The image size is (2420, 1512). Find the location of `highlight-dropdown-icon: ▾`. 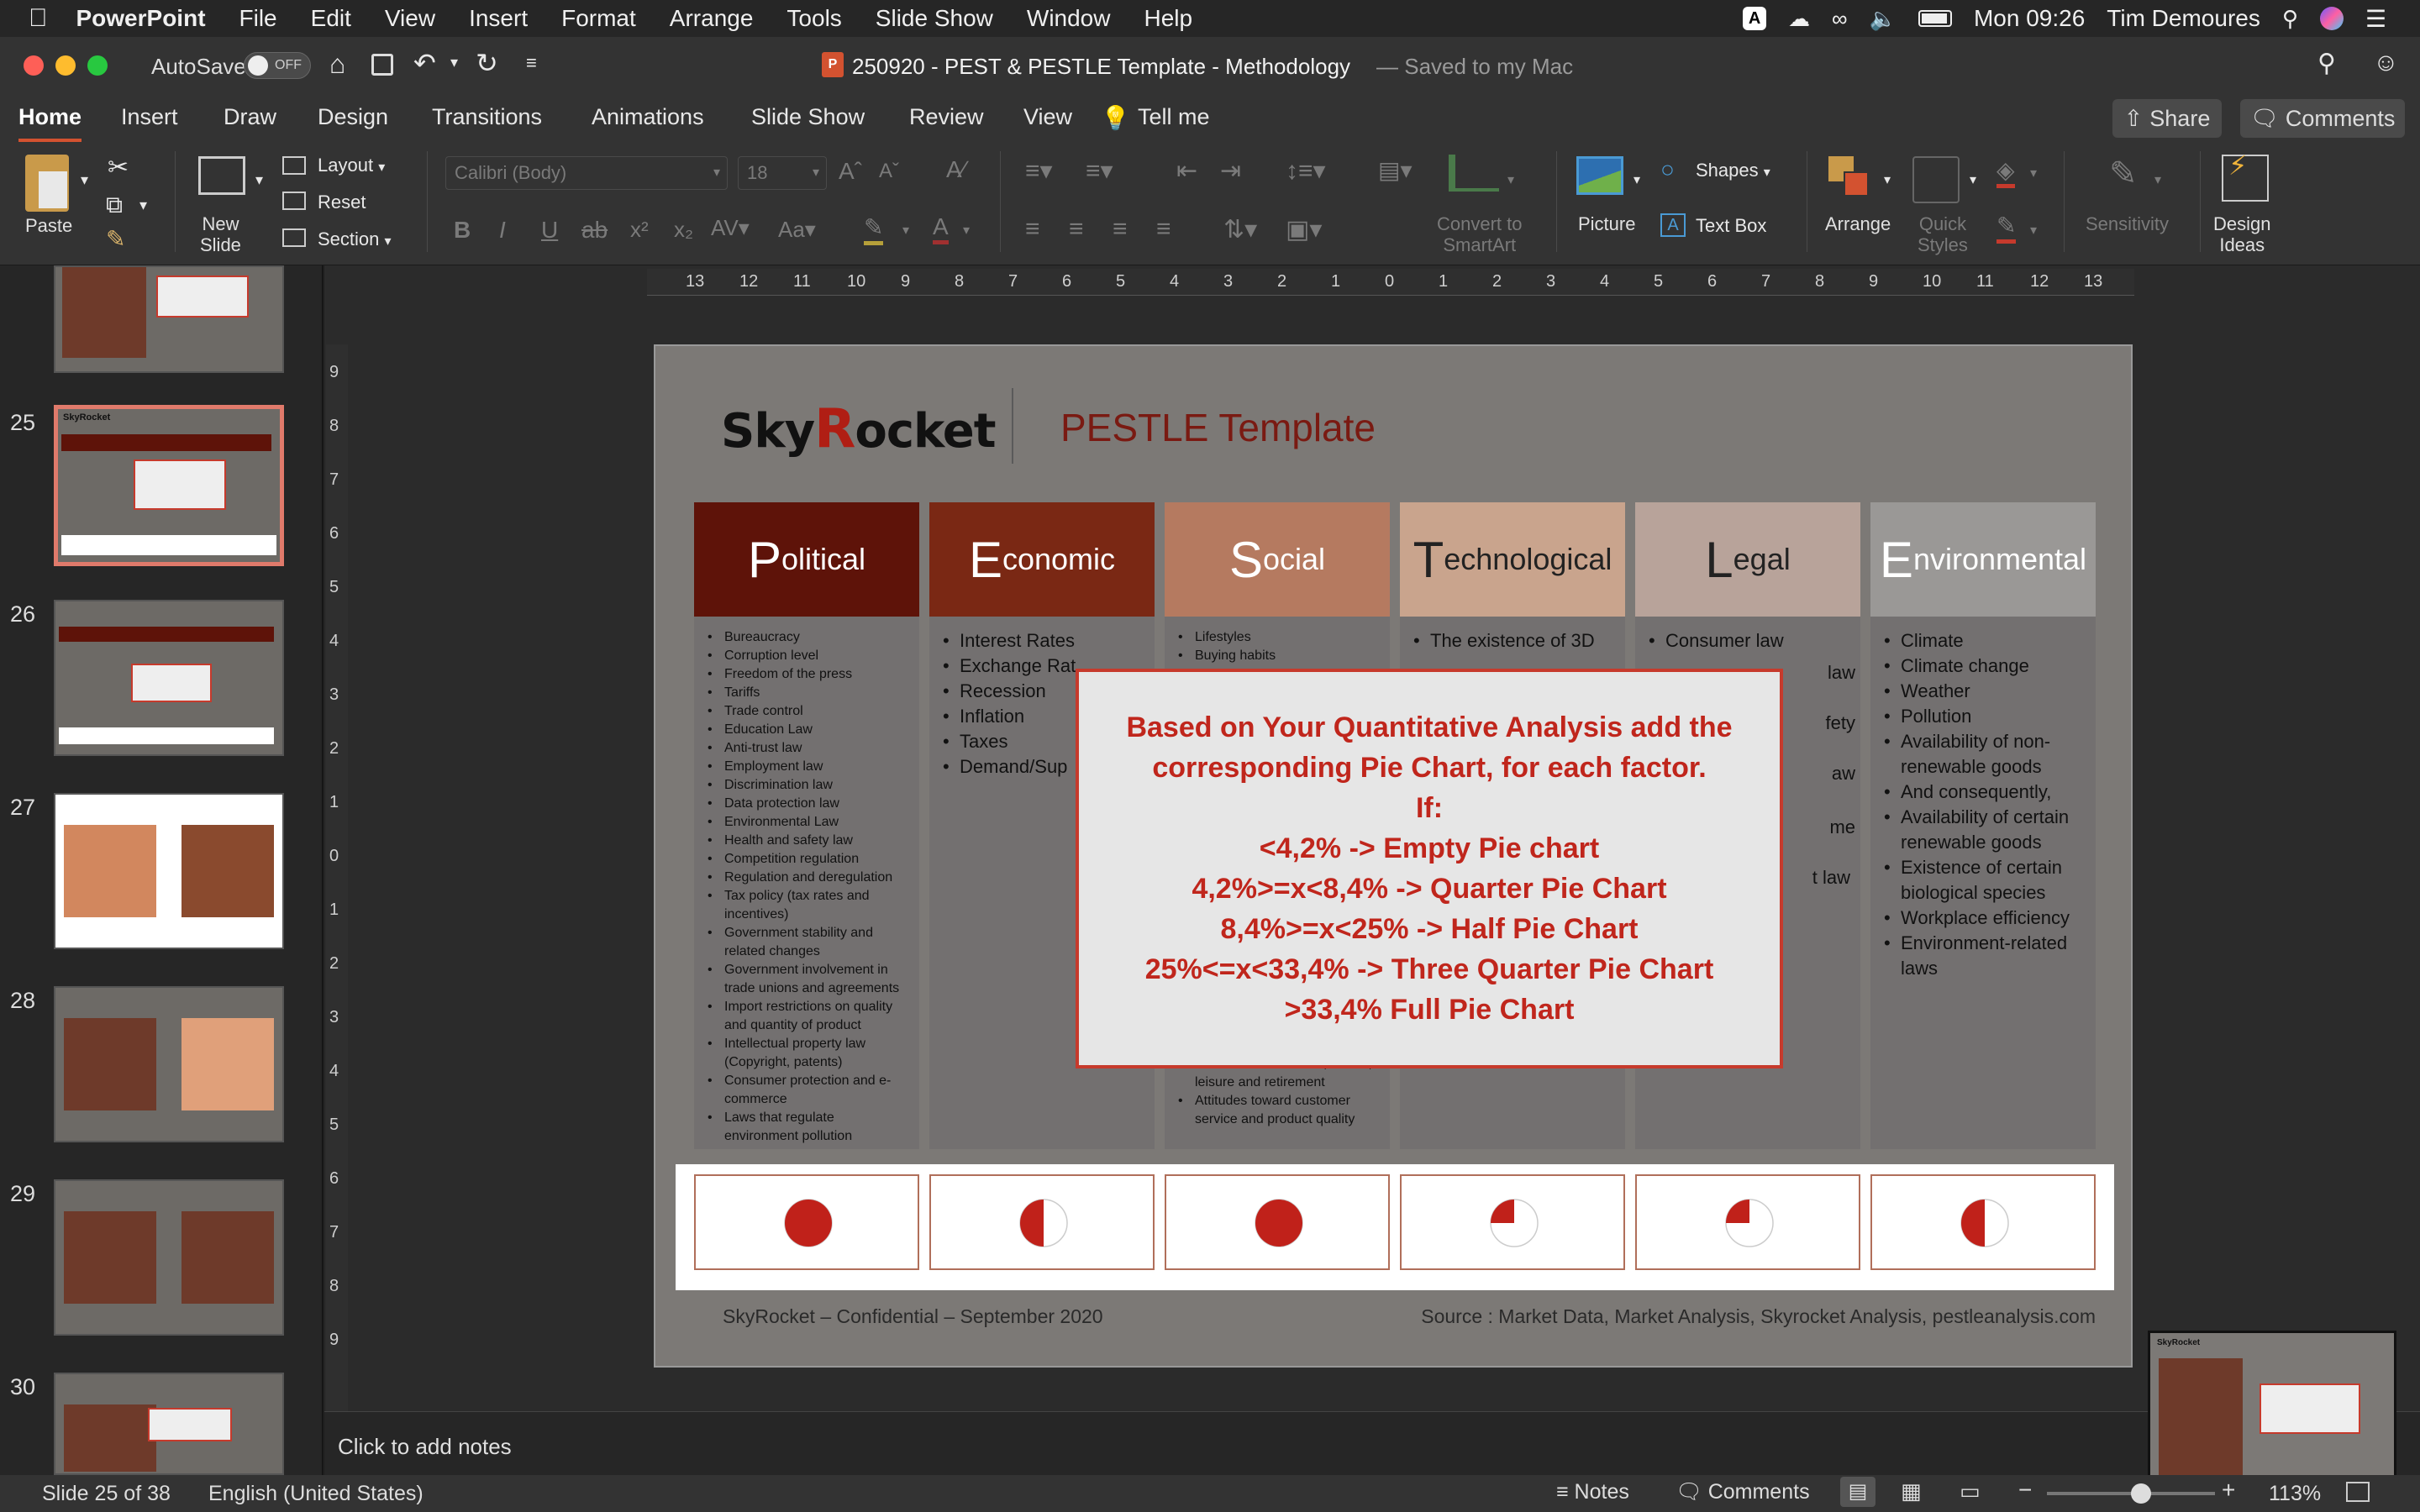

highlight-dropdown-icon: ▾ is located at coordinates (905, 230).